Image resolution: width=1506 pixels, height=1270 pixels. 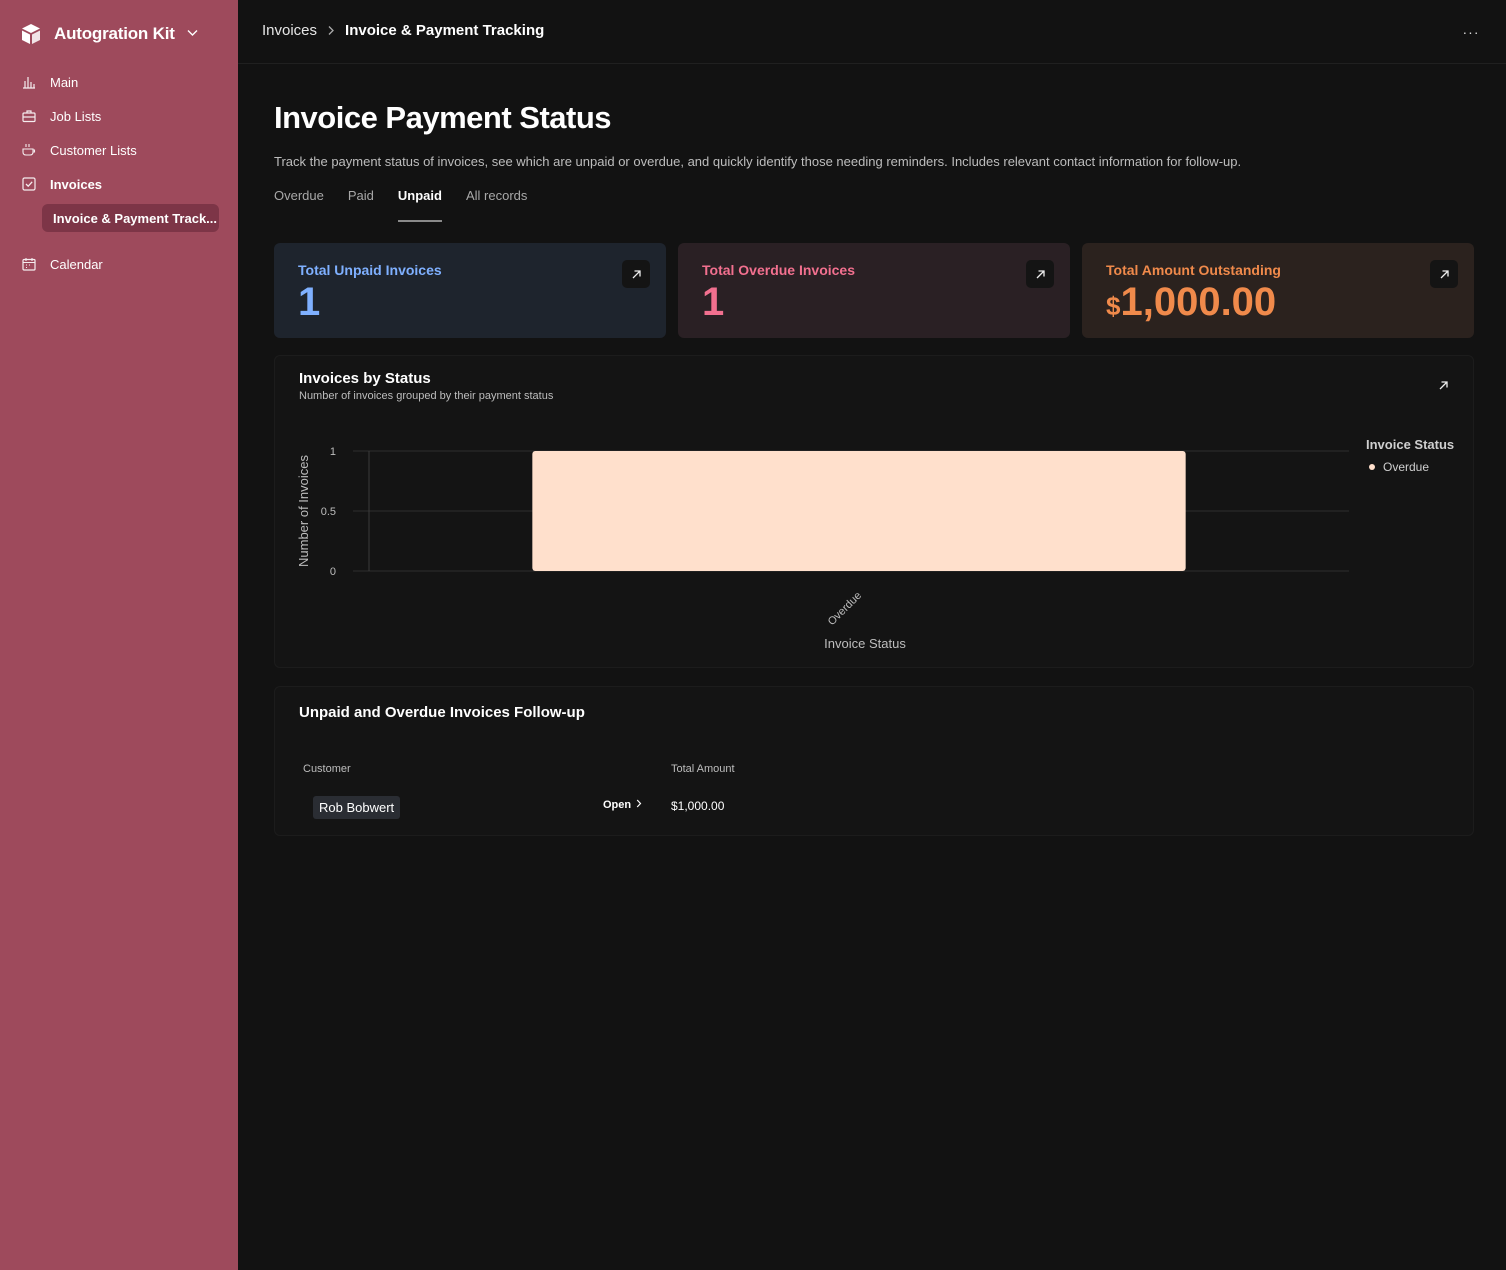 What do you see at coordinates (303, 511) in the screenshot?
I see `y-axis-title: Number of Invoices` at bounding box center [303, 511].